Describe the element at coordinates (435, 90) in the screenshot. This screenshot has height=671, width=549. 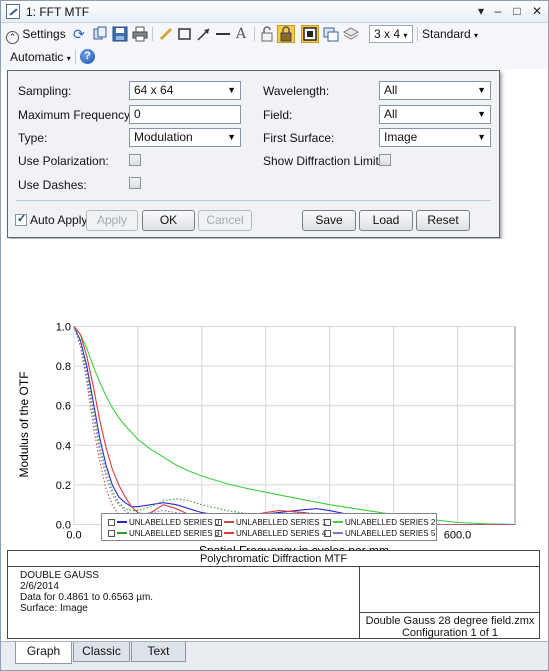
I see `wavelength-select: All ▼` at that location.